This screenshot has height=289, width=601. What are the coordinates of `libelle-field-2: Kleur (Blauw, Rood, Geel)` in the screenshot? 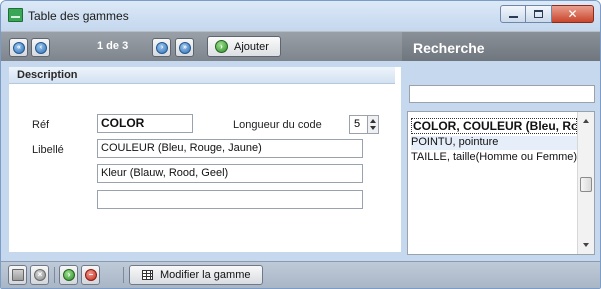 It's located at (230, 173).